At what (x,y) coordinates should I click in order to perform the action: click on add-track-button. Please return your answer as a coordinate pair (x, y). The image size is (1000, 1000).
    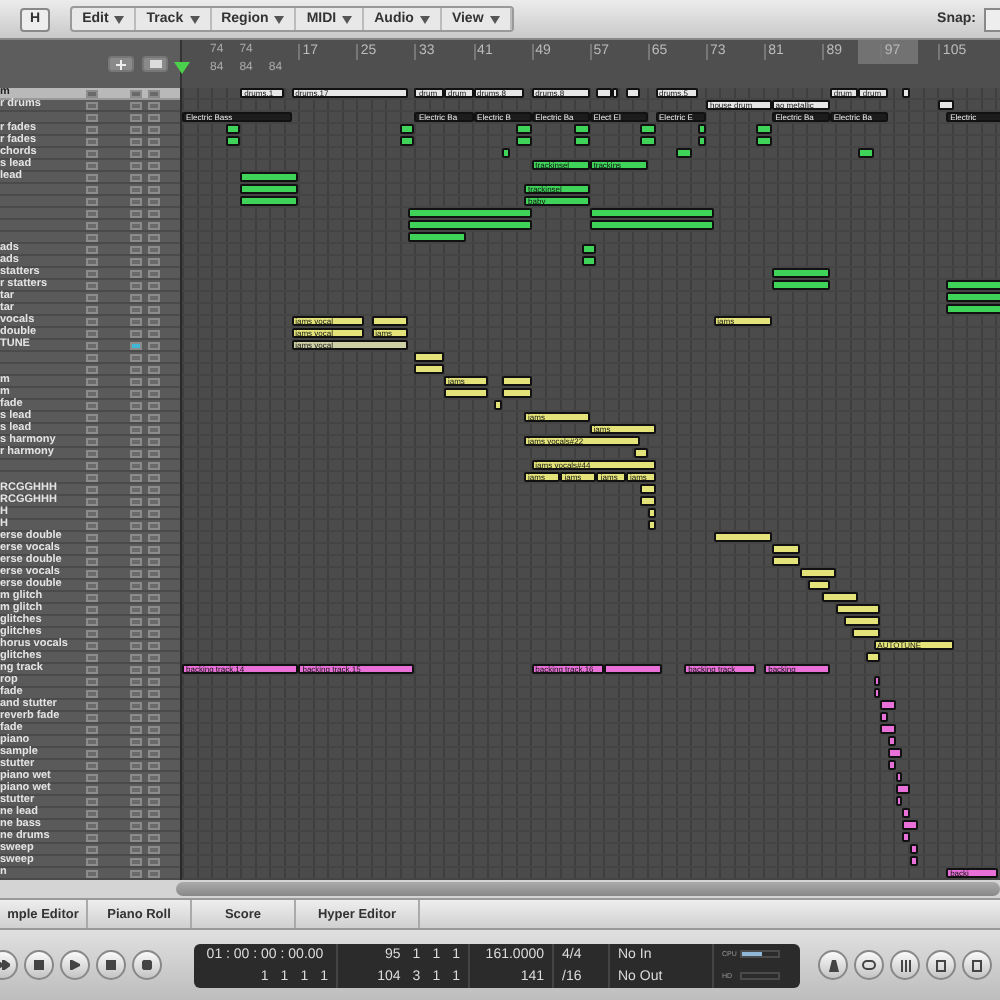
    Looking at the image, I should click on (121, 64).